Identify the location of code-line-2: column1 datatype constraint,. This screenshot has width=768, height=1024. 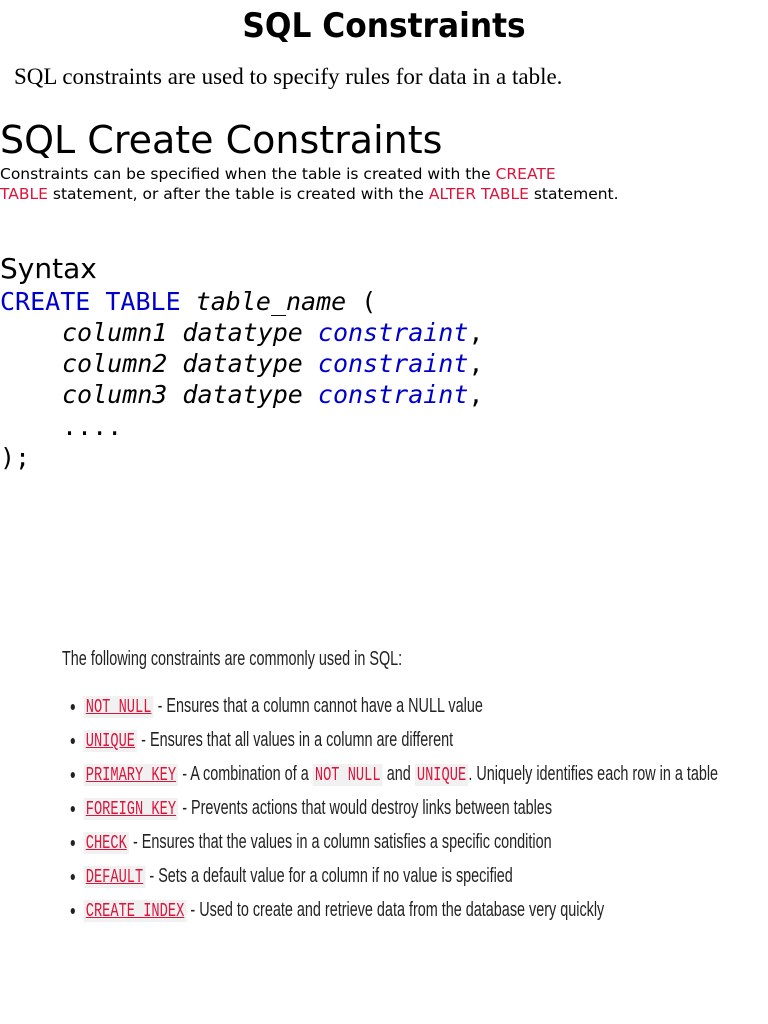
(273, 332).